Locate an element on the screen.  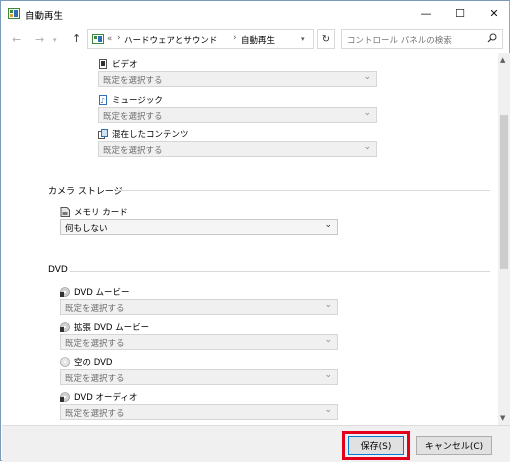
music-file-icon: ♪ is located at coordinates (103, 100).